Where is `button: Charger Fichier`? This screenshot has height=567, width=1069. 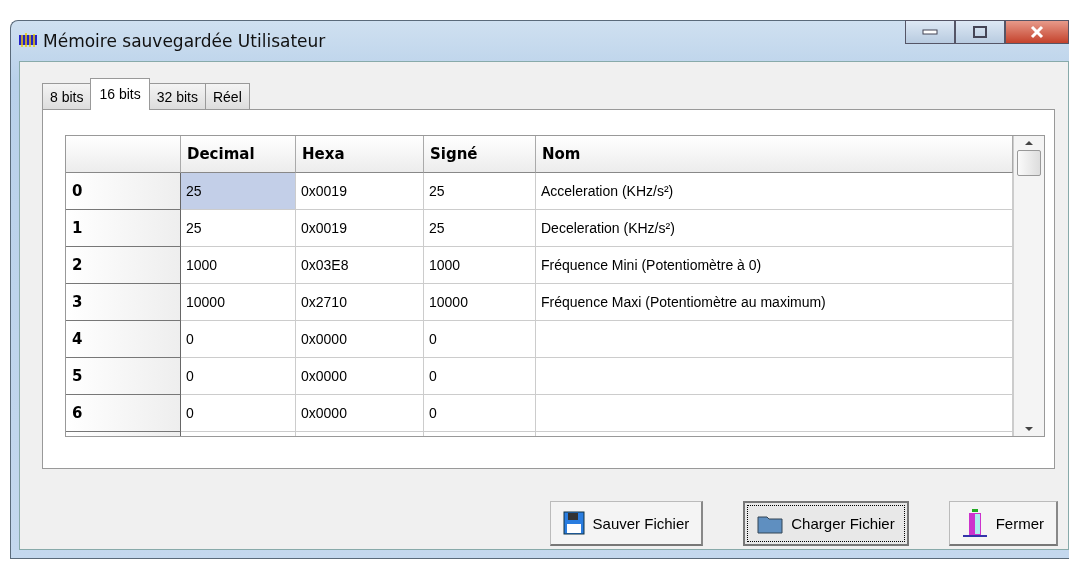
button: Charger Fichier is located at coordinates (826, 523).